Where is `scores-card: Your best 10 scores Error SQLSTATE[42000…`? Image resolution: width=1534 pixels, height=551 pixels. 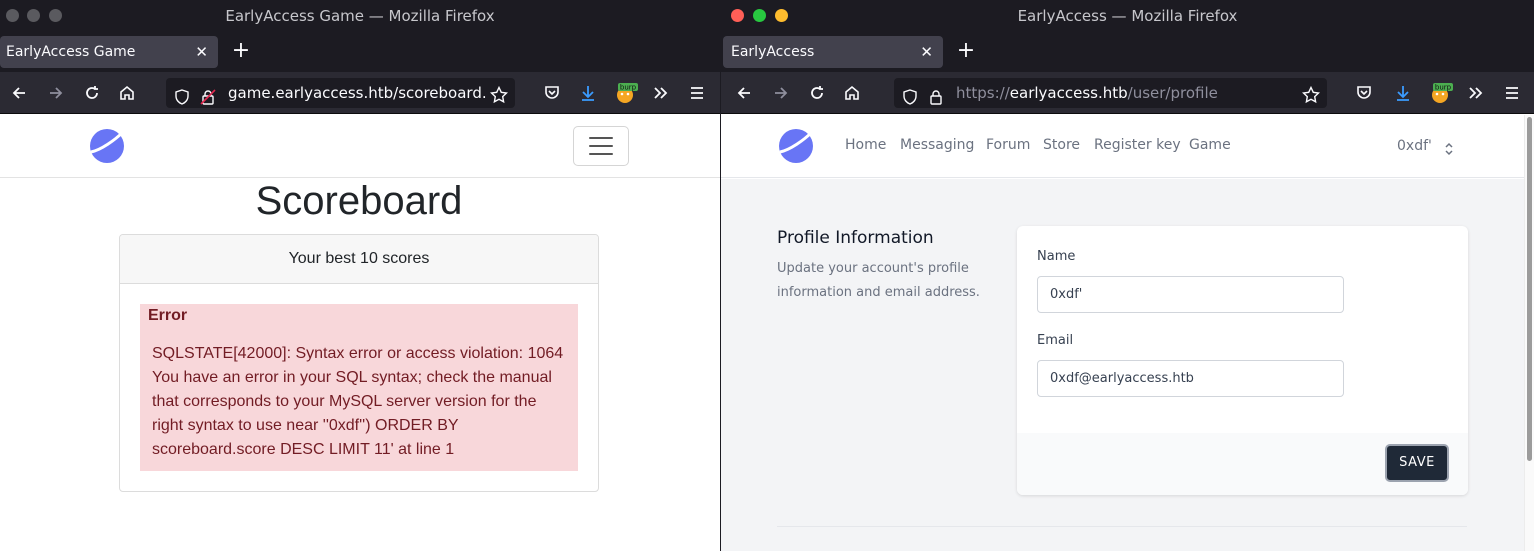 scores-card: Your best 10 scores Error SQLSTATE[42000… is located at coordinates (359, 363).